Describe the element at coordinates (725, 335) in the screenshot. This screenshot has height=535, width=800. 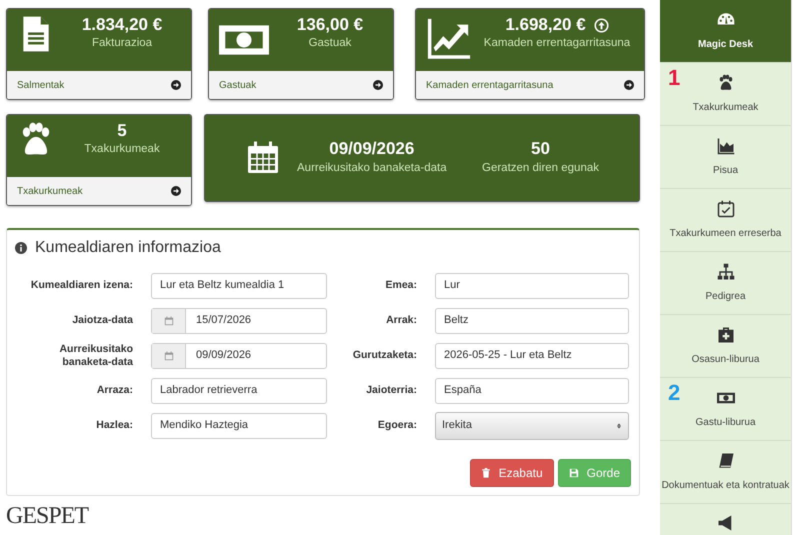
I see `medical-kit-icon` at that location.